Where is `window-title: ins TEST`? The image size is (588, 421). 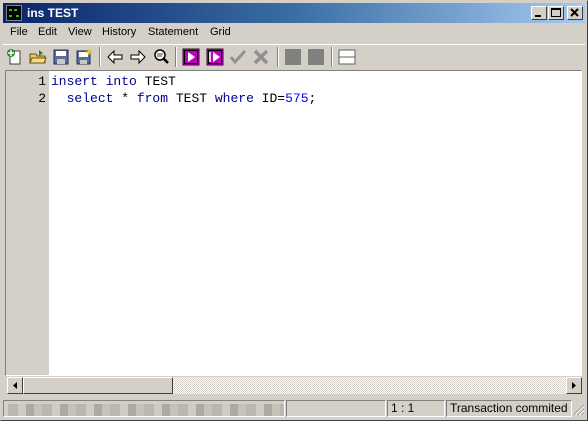 window-title: ins TEST is located at coordinates (53, 13).